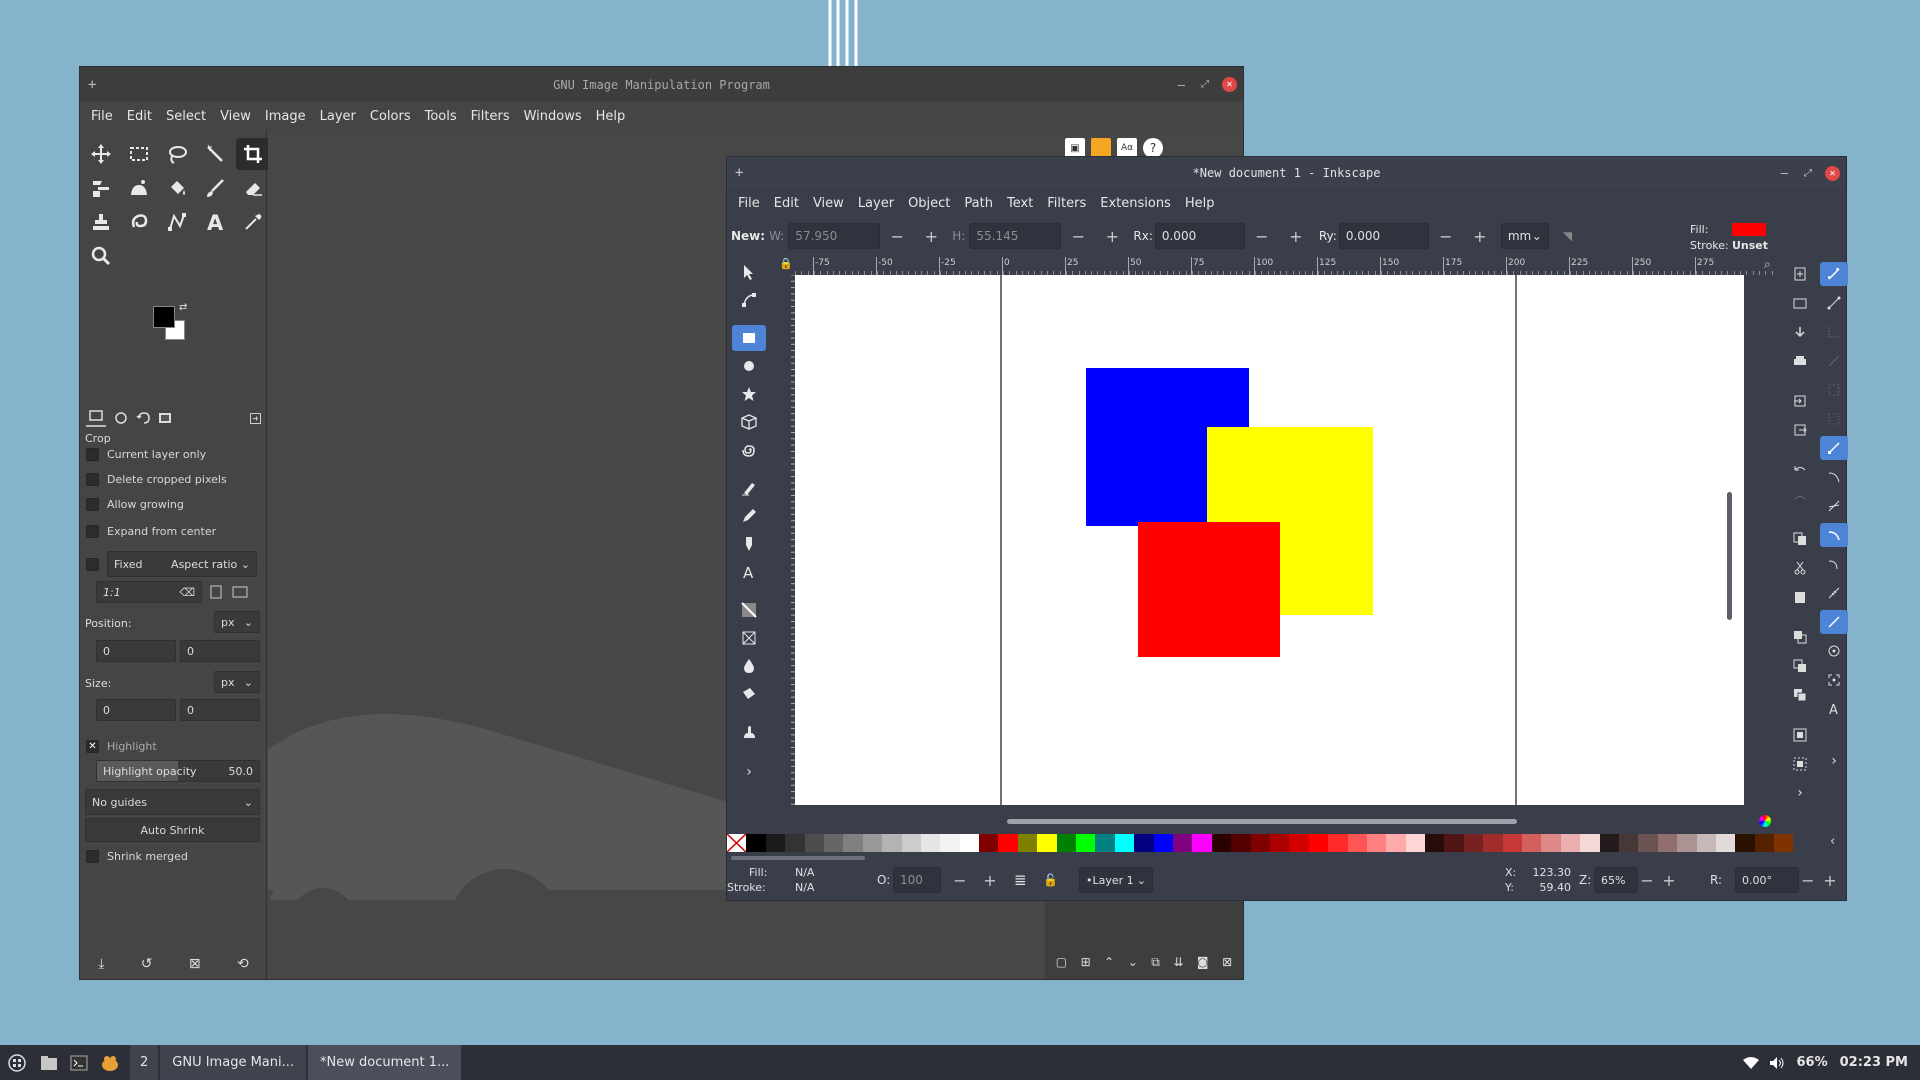  Describe the element at coordinates (1738, 236) in the screenshot. I see `fill-stroke-indicator: Fill: Stroke: Unset` at that location.